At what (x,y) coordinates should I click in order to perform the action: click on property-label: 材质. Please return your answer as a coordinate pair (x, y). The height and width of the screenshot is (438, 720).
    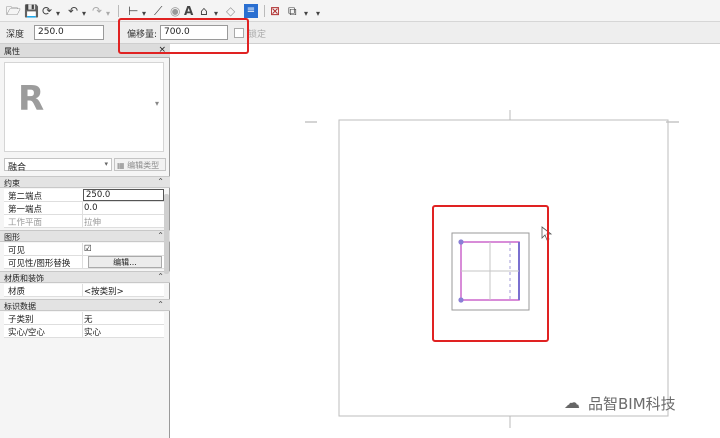
    Looking at the image, I should click on (17, 292).